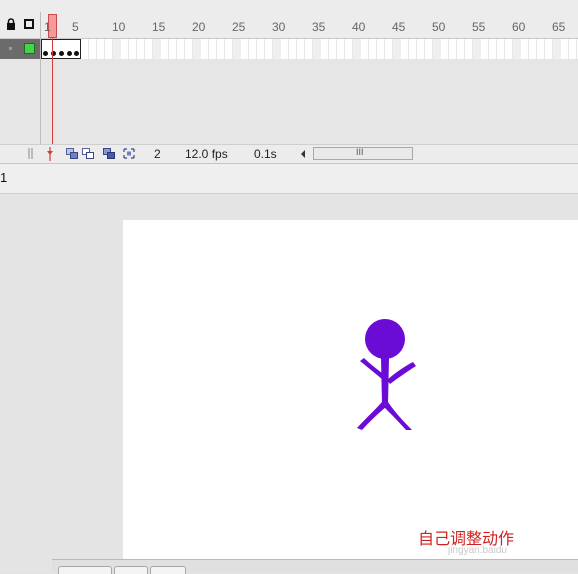 This screenshot has height=574, width=578. I want to click on watermark-text: jingyan.baidu, so click(477, 550).